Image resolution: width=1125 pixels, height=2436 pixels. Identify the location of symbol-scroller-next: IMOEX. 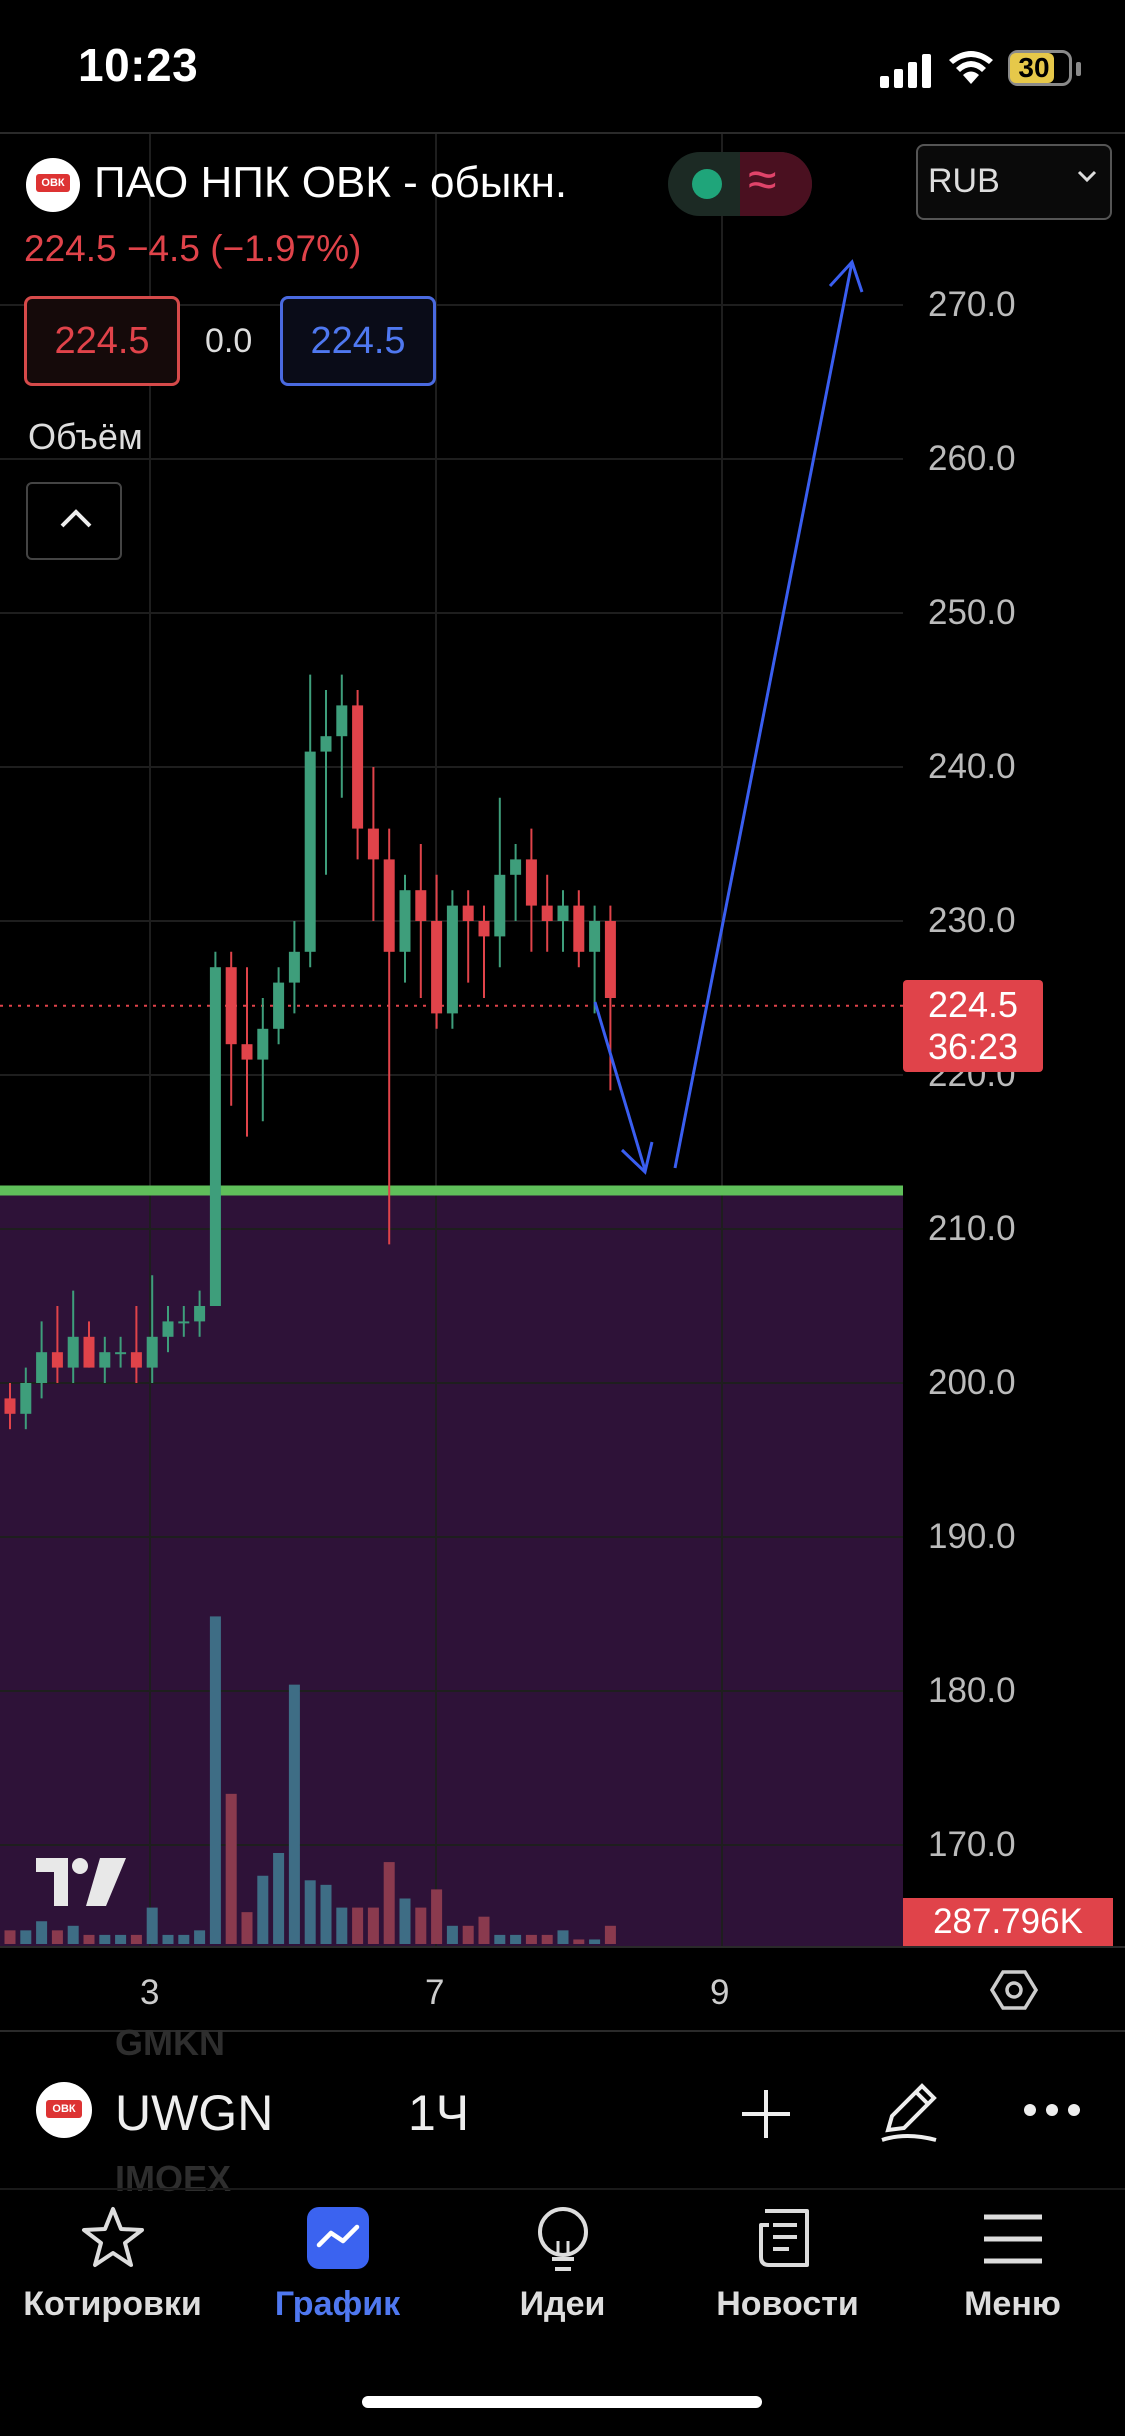
(173, 2179).